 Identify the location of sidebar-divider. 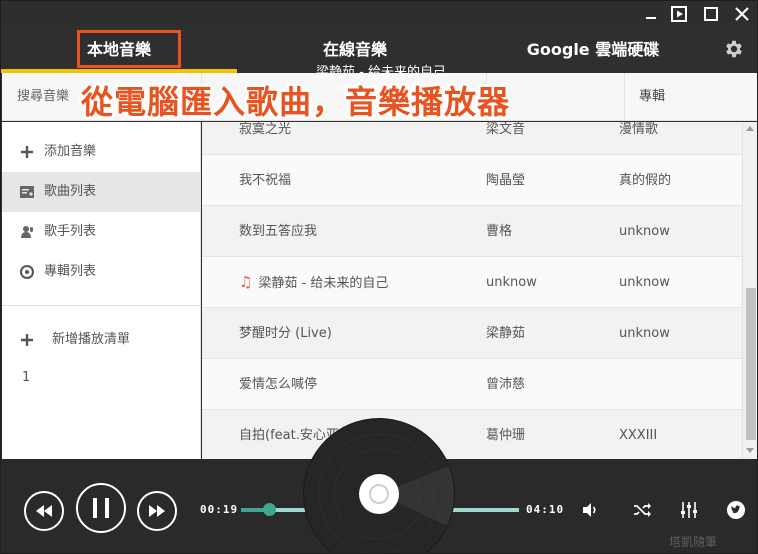
(101, 305).